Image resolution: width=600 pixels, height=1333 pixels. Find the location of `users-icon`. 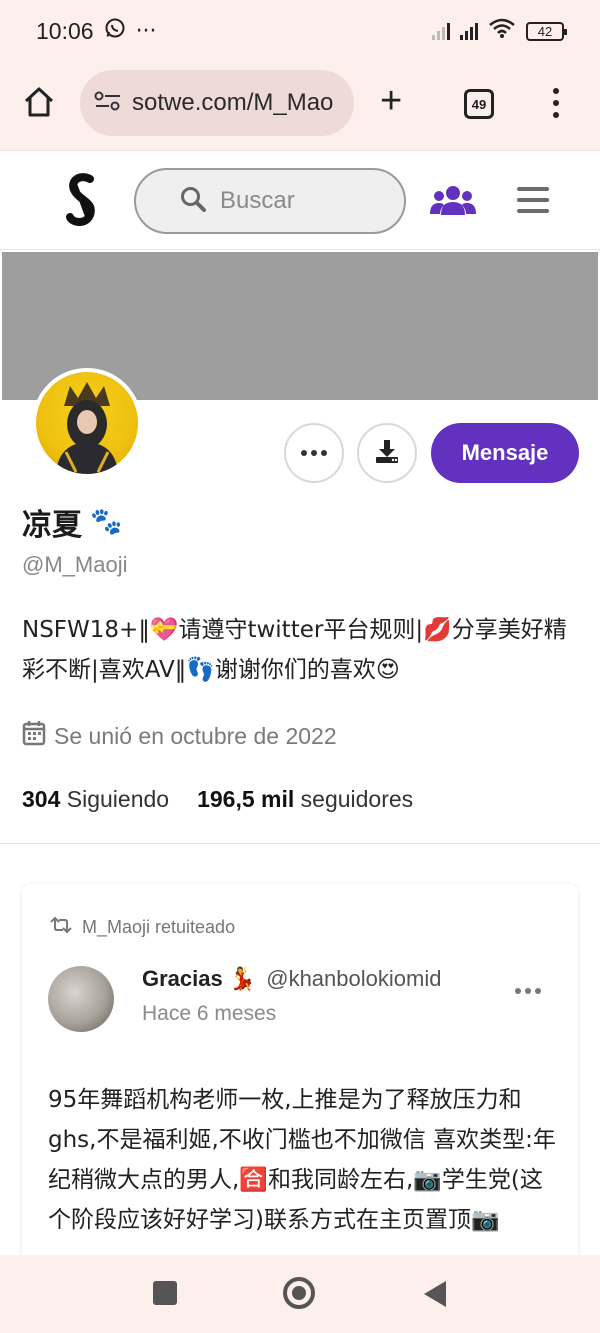

users-icon is located at coordinates (453, 202).